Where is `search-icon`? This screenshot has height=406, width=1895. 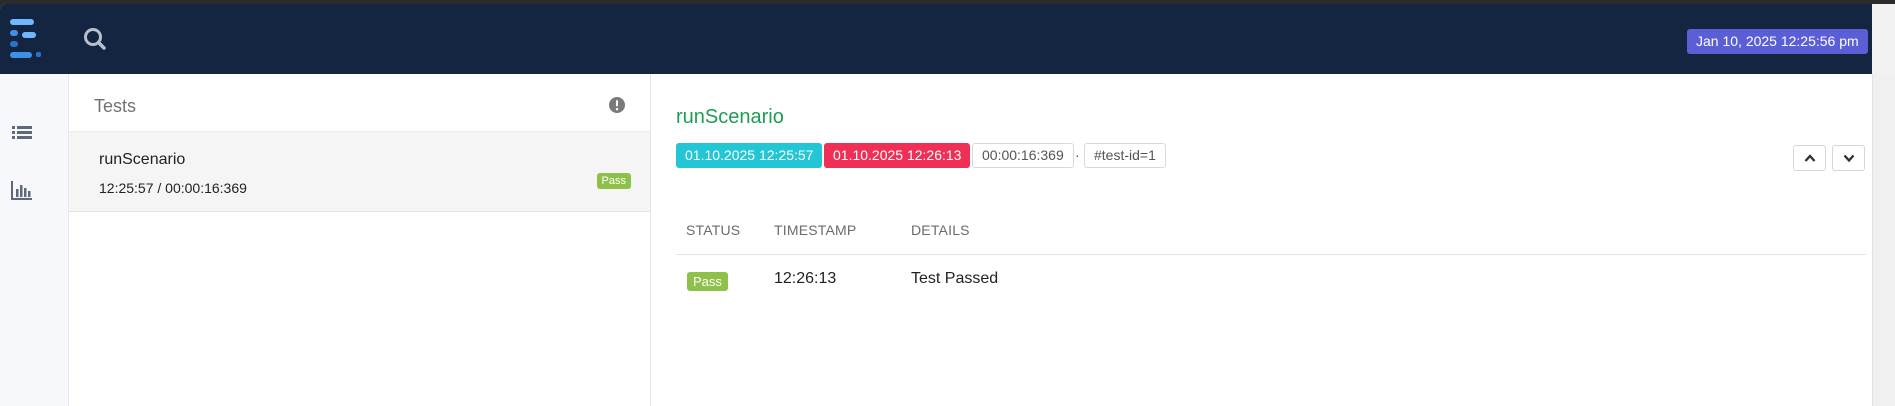 search-icon is located at coordinates (95, 39).